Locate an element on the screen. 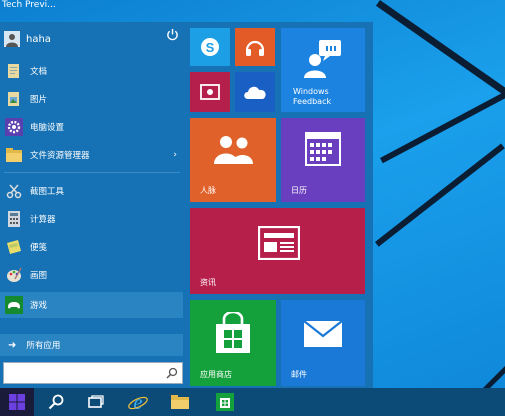 The width and height of the screenshot is (505, 416). tile-mail: 邮件 is located at coordinates (323, 343).